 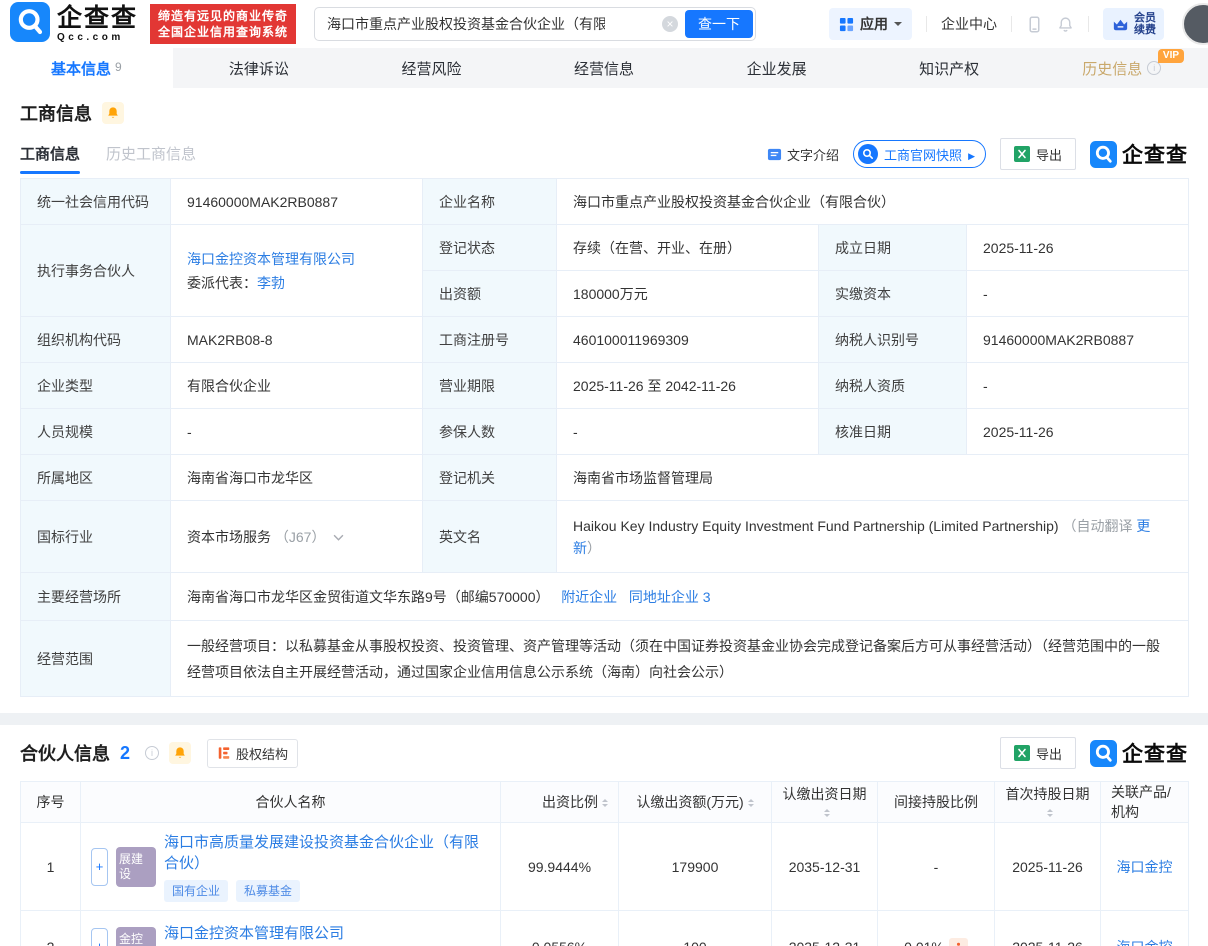 I want to click on member-crown-icon, so click(x=1120, y=24).